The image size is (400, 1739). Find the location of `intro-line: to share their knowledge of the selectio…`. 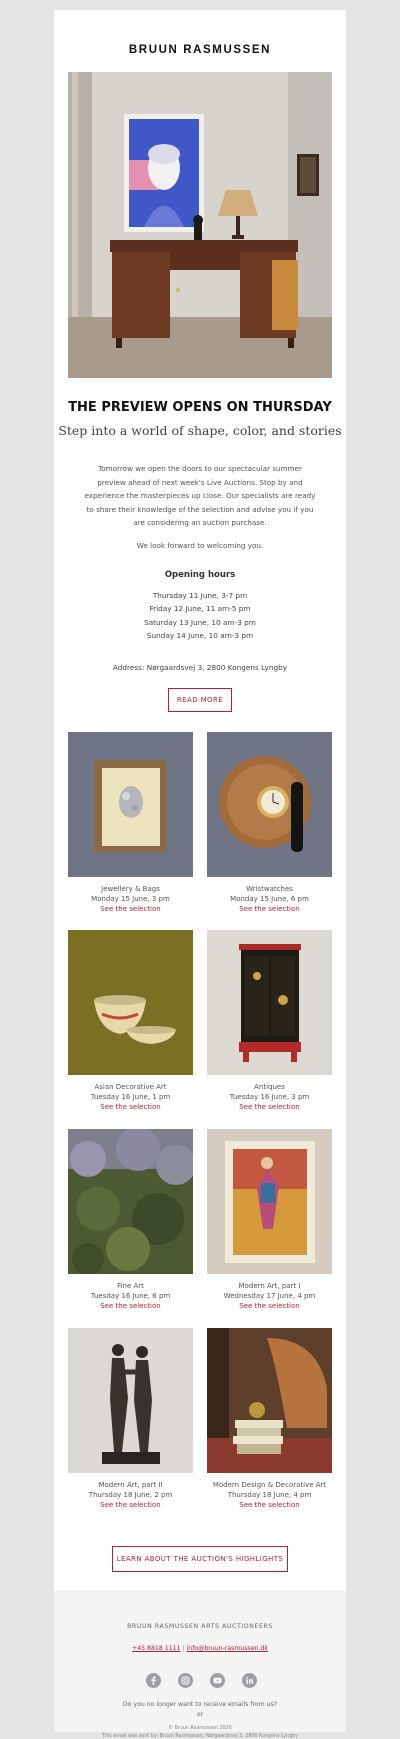

intro-line: to share their knowledge of the selectio… is located at coordinates (200, 509).